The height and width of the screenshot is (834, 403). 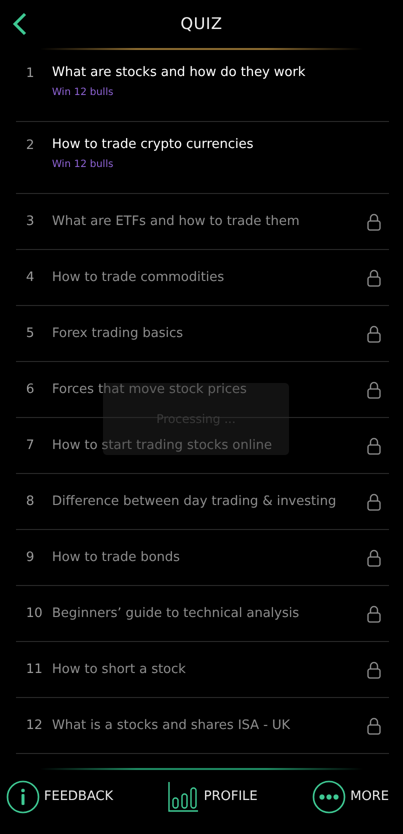 What do you see at coordinates (31, 333) in the screenshot?
I see `quiz-number: 5` at bounding box center [31, 333].